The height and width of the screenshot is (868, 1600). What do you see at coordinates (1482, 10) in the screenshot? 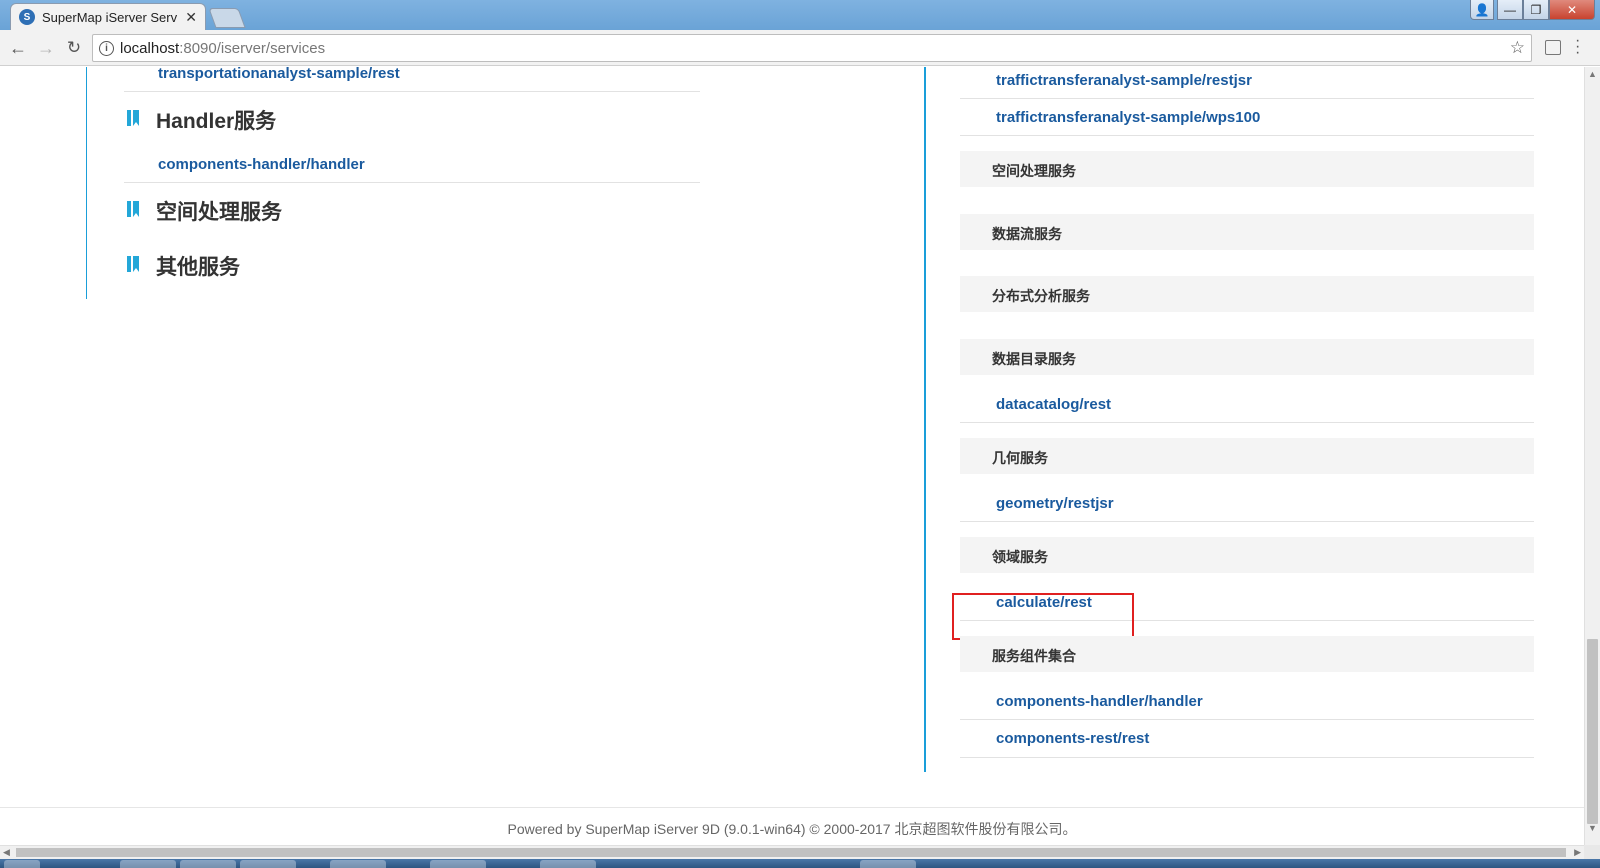
I see `user-icon: 👤` at bounding box center [1482, 10].